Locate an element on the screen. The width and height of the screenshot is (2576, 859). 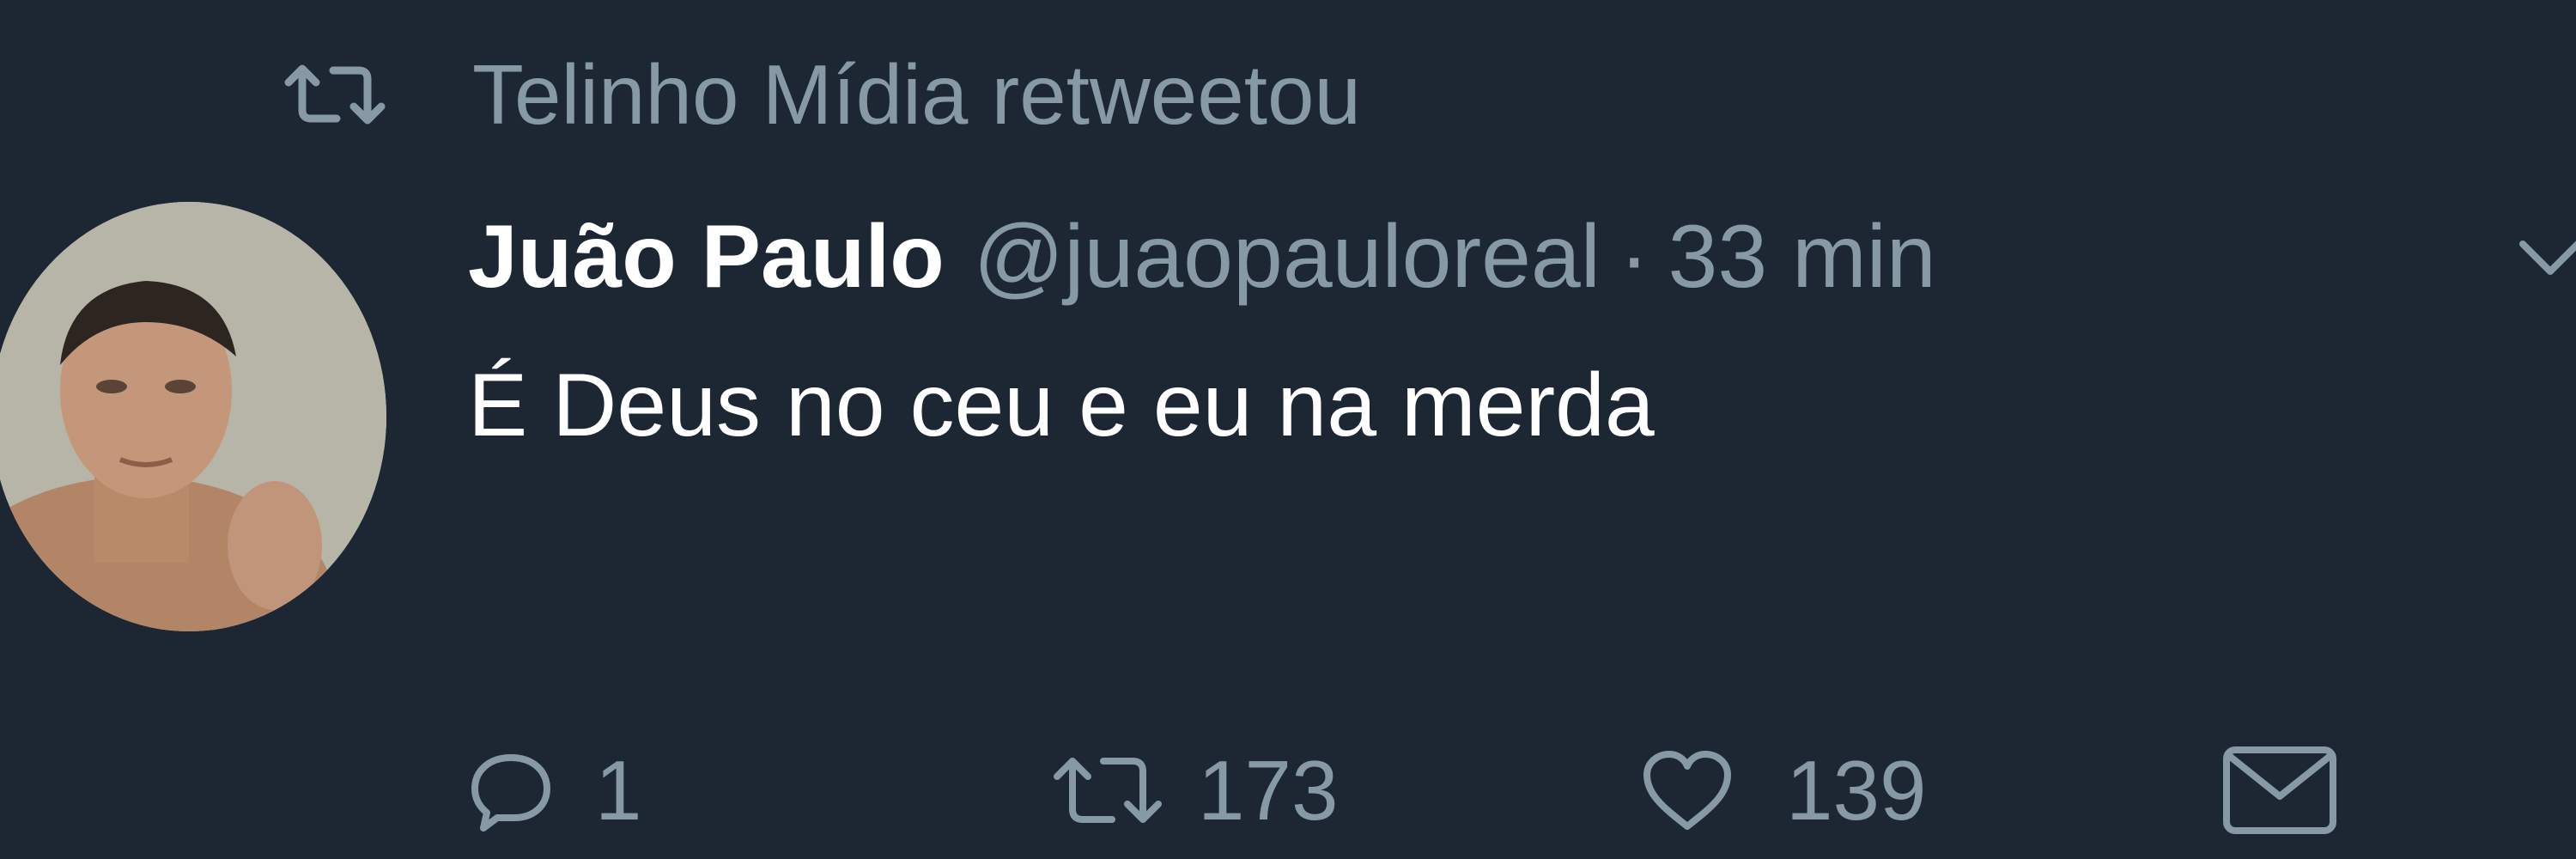
reply-icon is located at coordinates (511, 790).